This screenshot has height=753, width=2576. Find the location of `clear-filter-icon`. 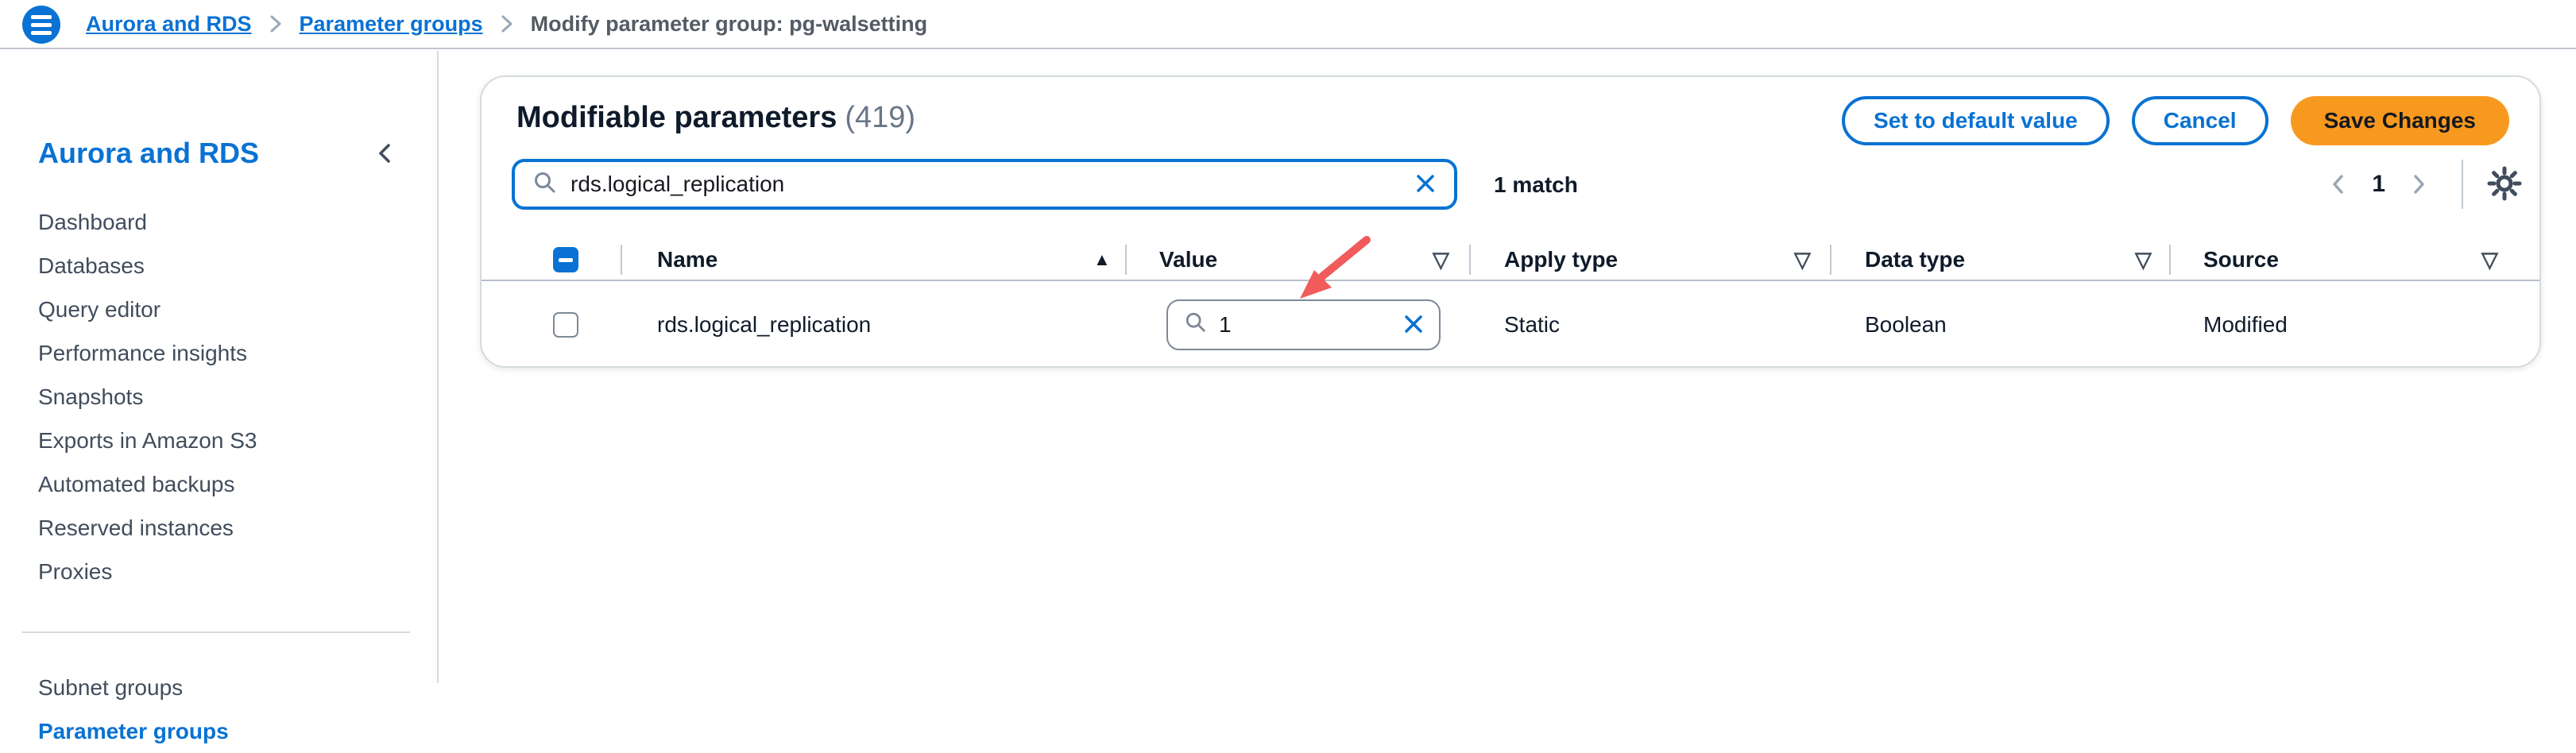

clear-filter-icon is located at coordinates (1425, 184).